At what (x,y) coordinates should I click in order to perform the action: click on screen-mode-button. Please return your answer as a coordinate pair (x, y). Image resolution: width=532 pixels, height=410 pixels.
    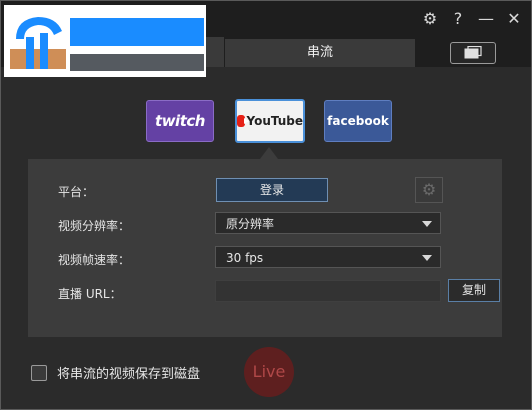
    Looking at the image, I should click on (473, 53).